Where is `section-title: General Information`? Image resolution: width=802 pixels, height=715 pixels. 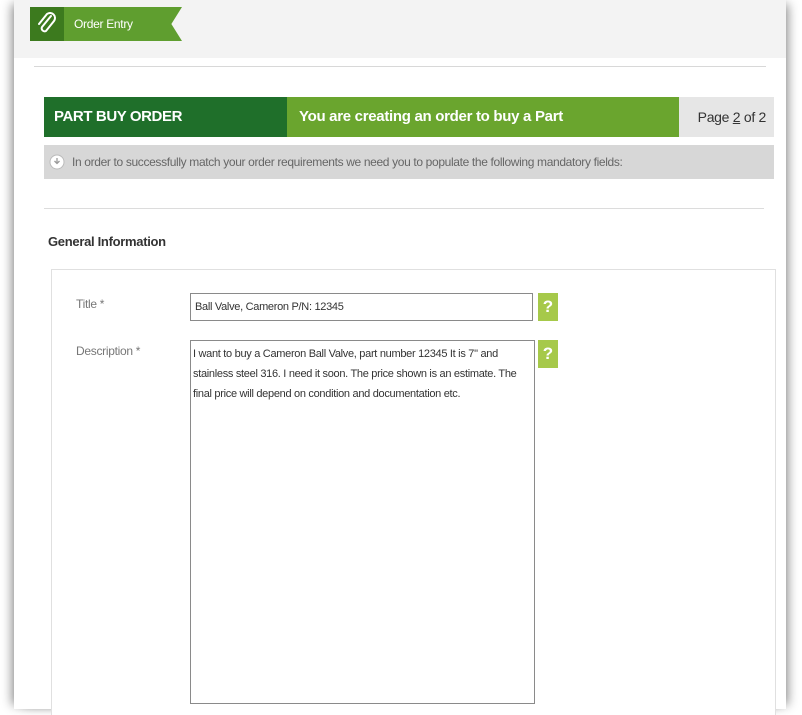 section-title: General Information is located at coordinates (107, 241).